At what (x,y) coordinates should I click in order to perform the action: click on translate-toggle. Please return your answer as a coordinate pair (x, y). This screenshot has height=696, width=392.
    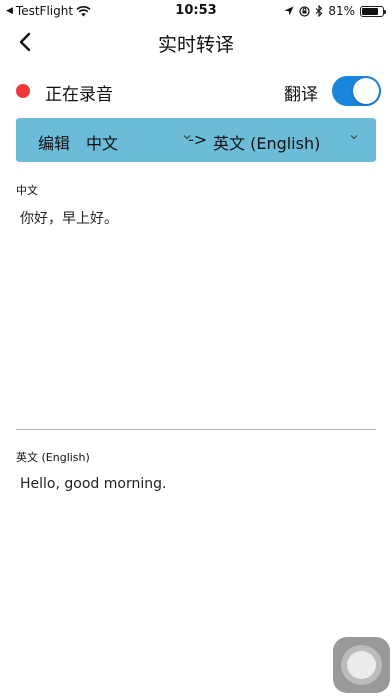
    Looking at the image, I should click on (356, 91).